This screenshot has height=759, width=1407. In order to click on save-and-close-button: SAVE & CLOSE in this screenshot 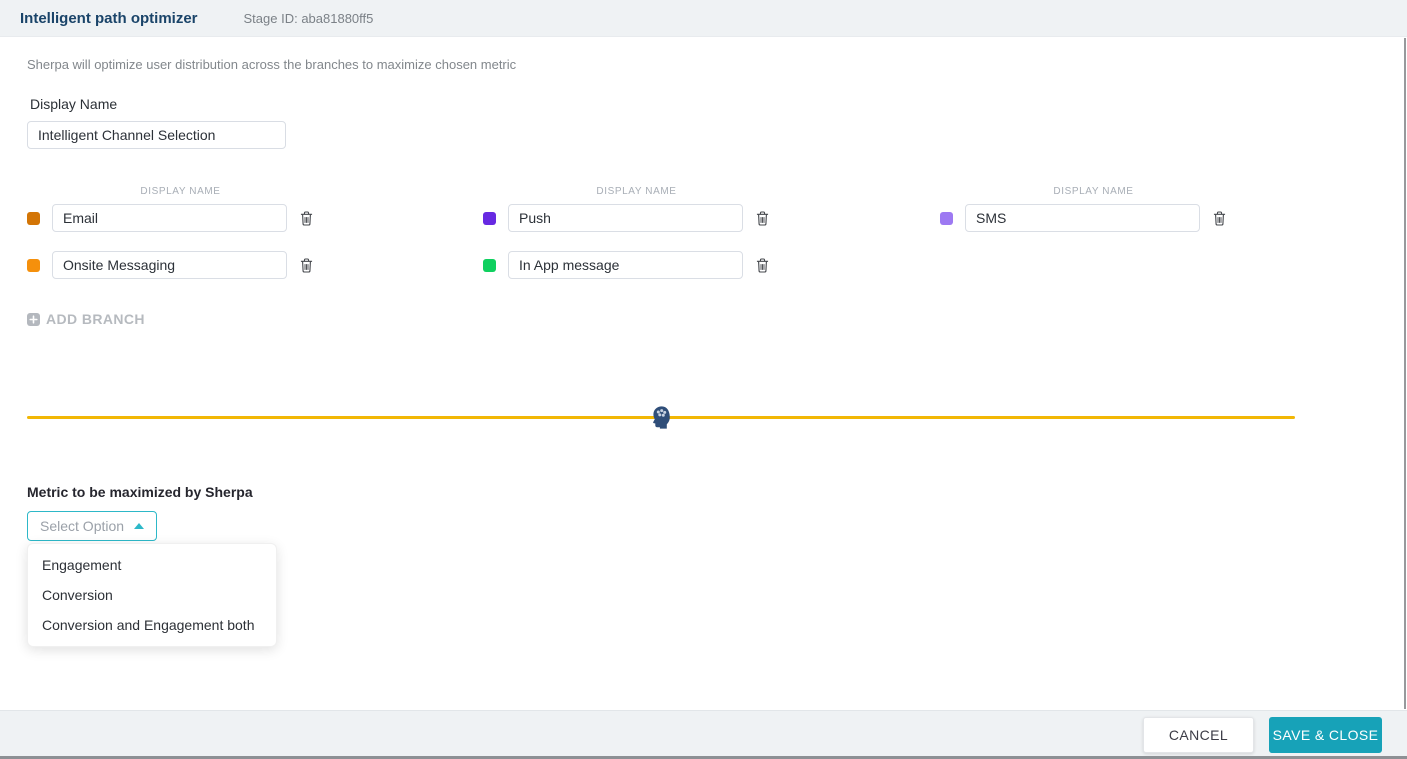, I will do `click(1325, 735)`.